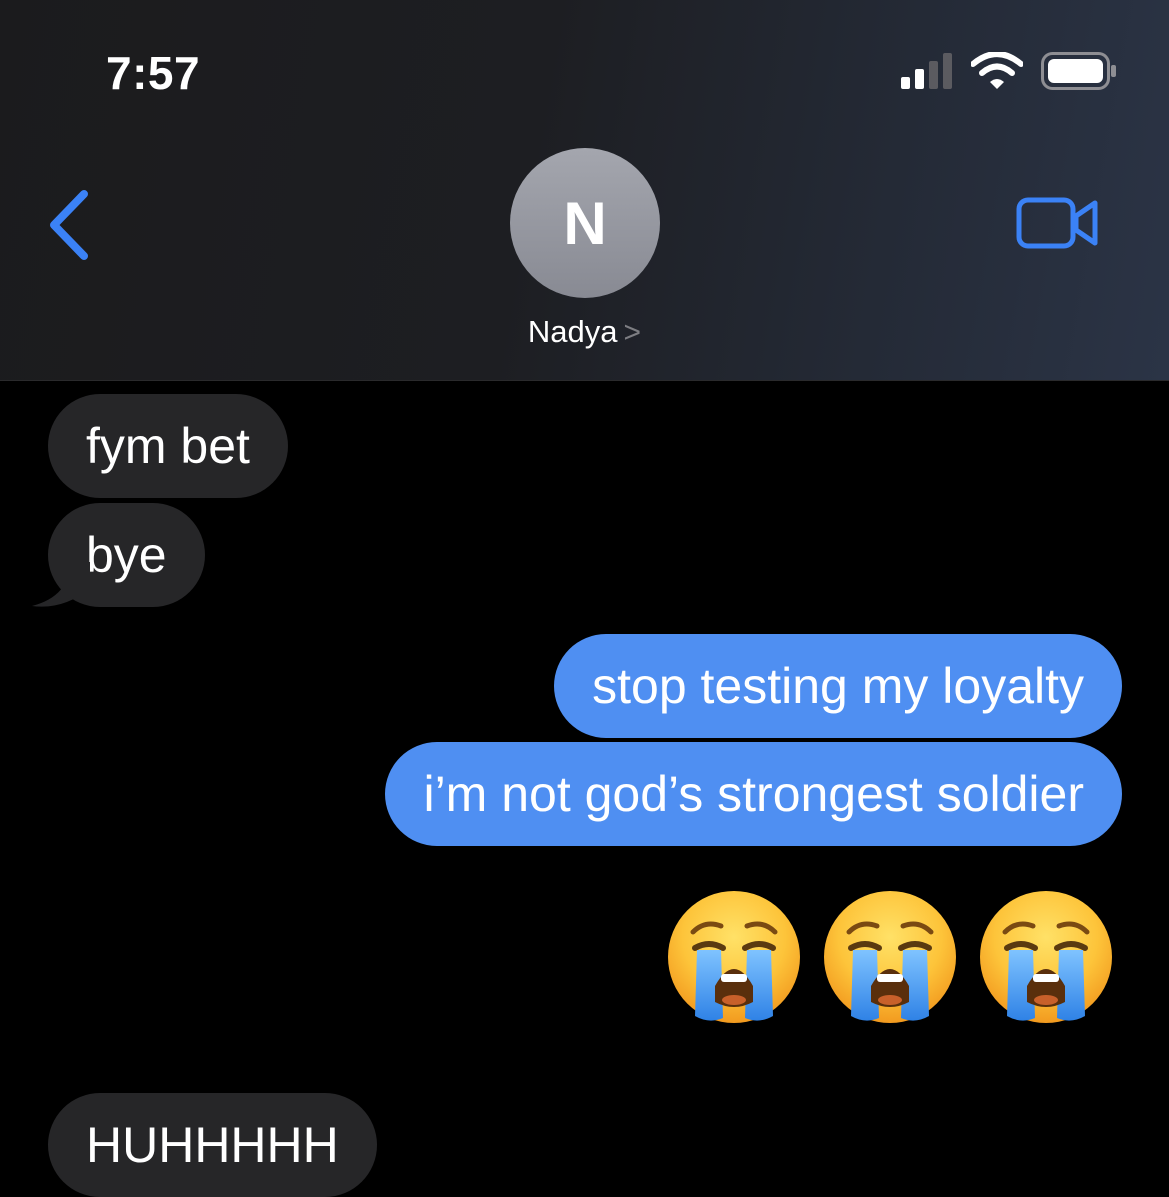 The height and width of the screenshot is (1197, 1169). I want to click on message-bubble-incoming: fym bet, so click(168, 446).